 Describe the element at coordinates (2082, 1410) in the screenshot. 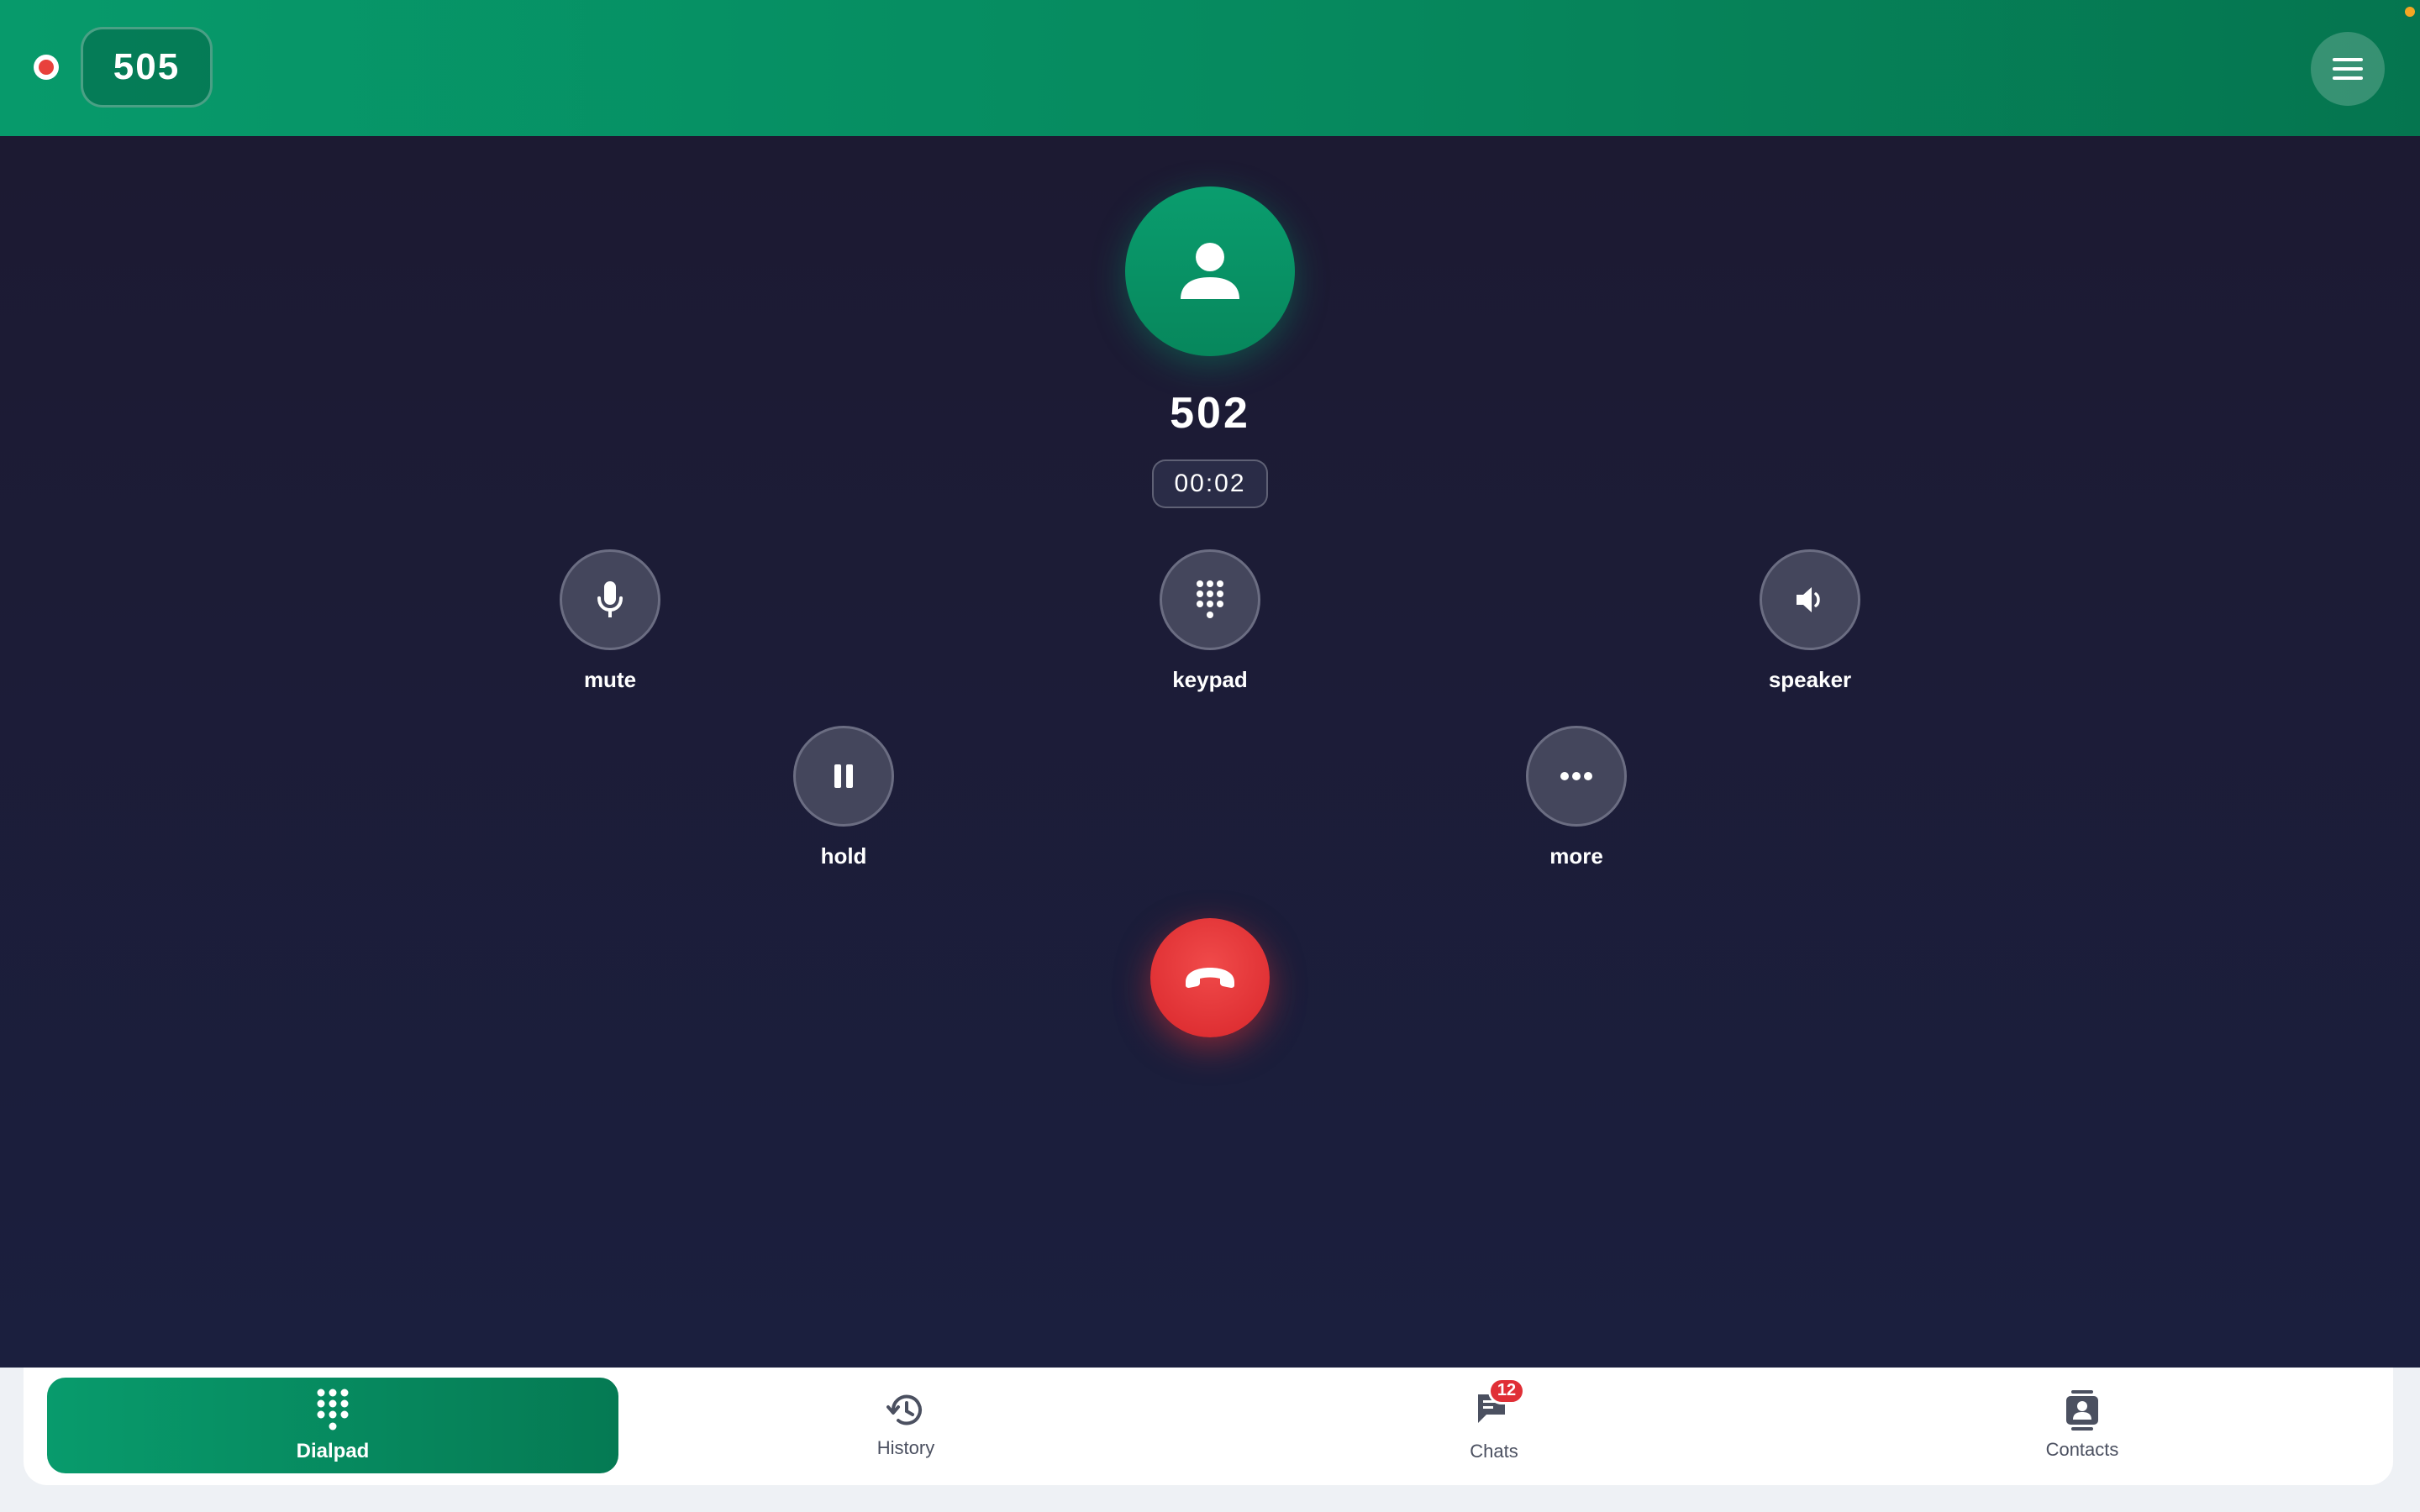

I see `contacts-icon` at that location.